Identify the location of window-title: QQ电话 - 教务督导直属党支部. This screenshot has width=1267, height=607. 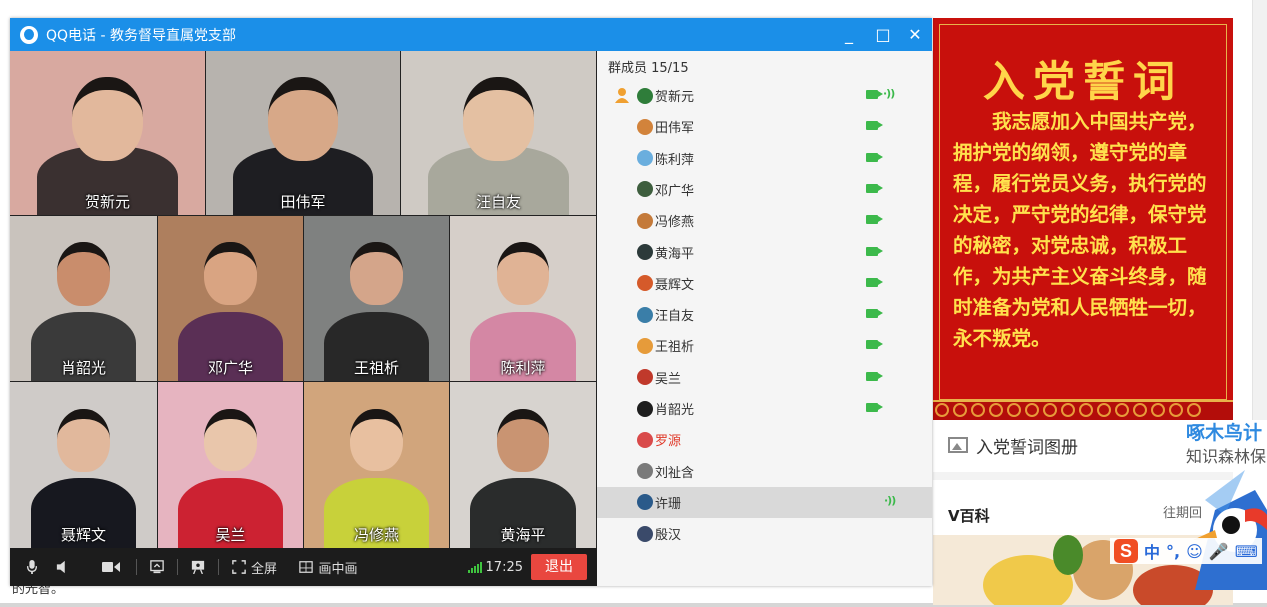
(141, 35).